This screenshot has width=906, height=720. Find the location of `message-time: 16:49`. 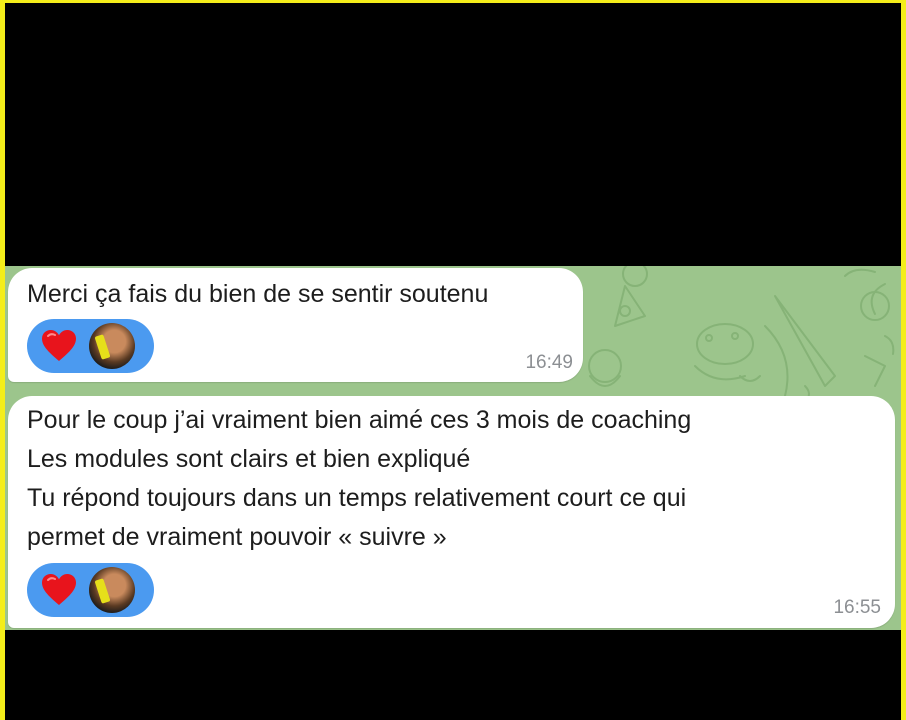

message-time: 16:49 is located at coordinates (549, 362).